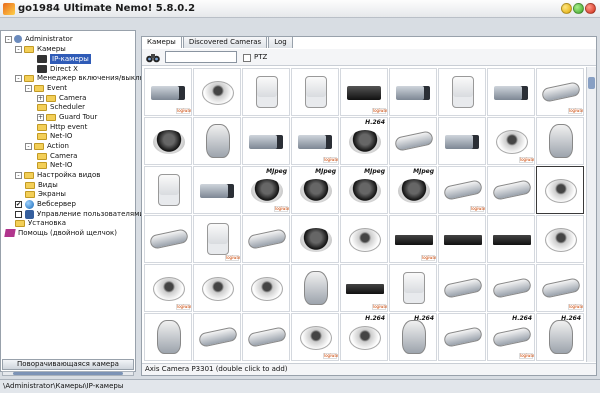 This screenshot has width=600, height=393. What do you see at coordinates (266, 190) in the screenshot?
I see `camera-model-tile: MJpeg logiware` at bounding box center [266, 190].